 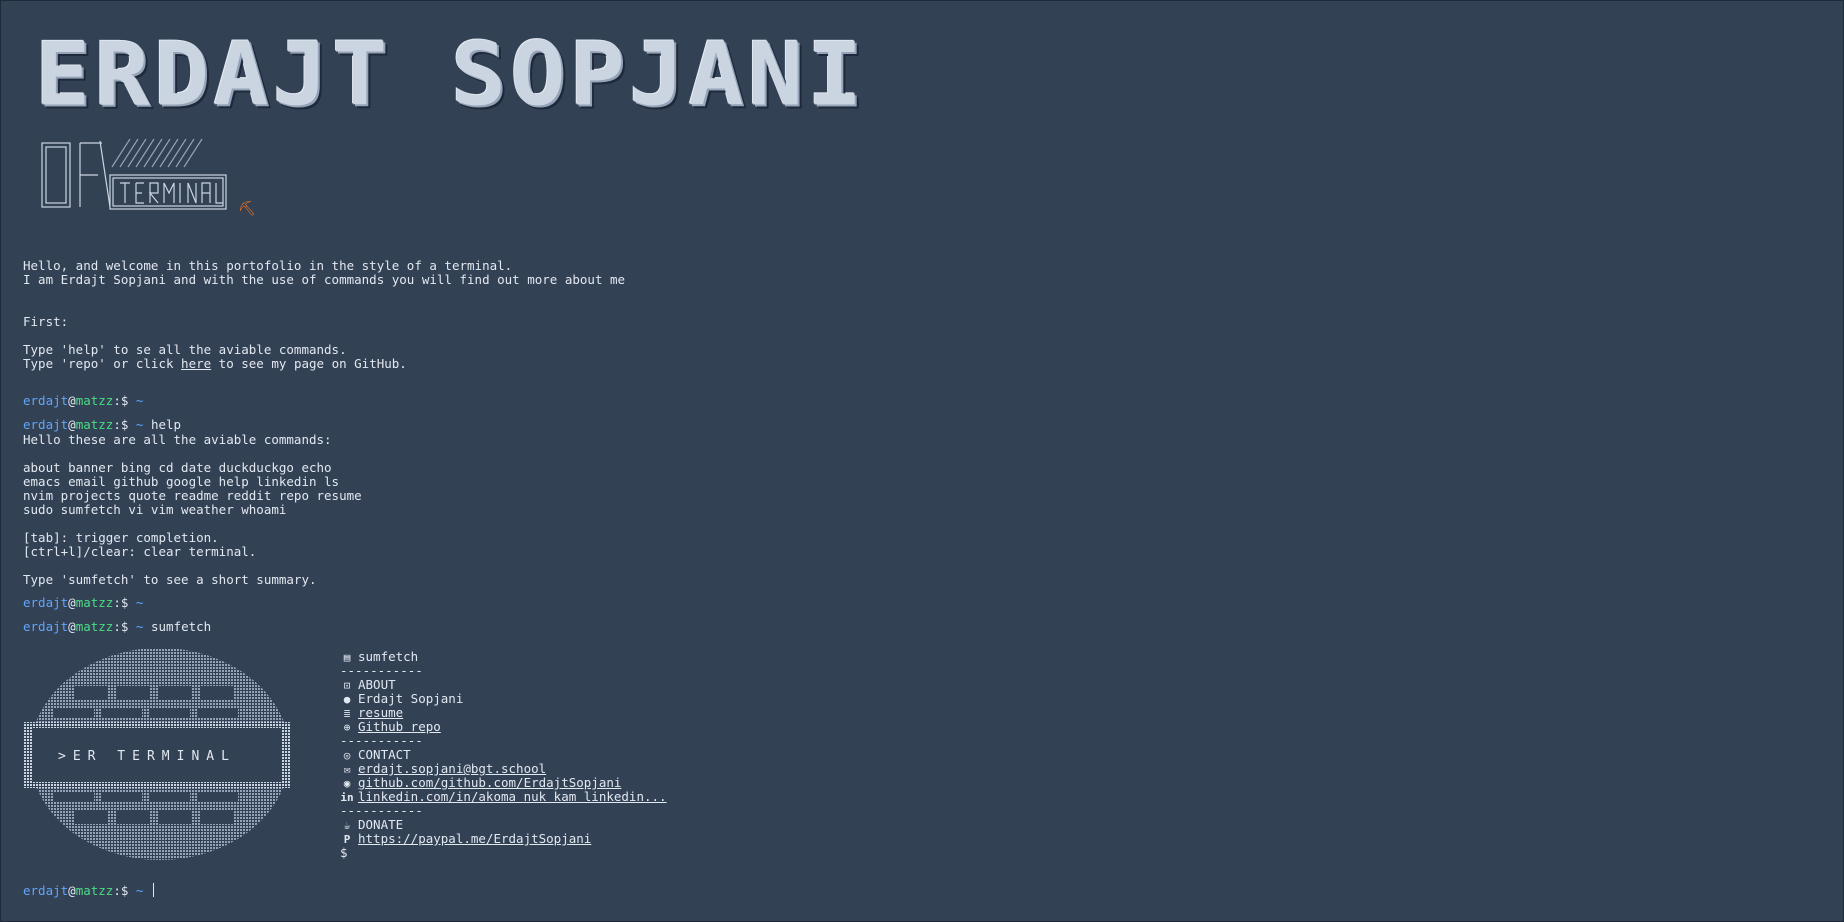 I want to click on help-sumfetch-hint: Type 'sumfetch' to see a short summary., so click(x=170, y=579).